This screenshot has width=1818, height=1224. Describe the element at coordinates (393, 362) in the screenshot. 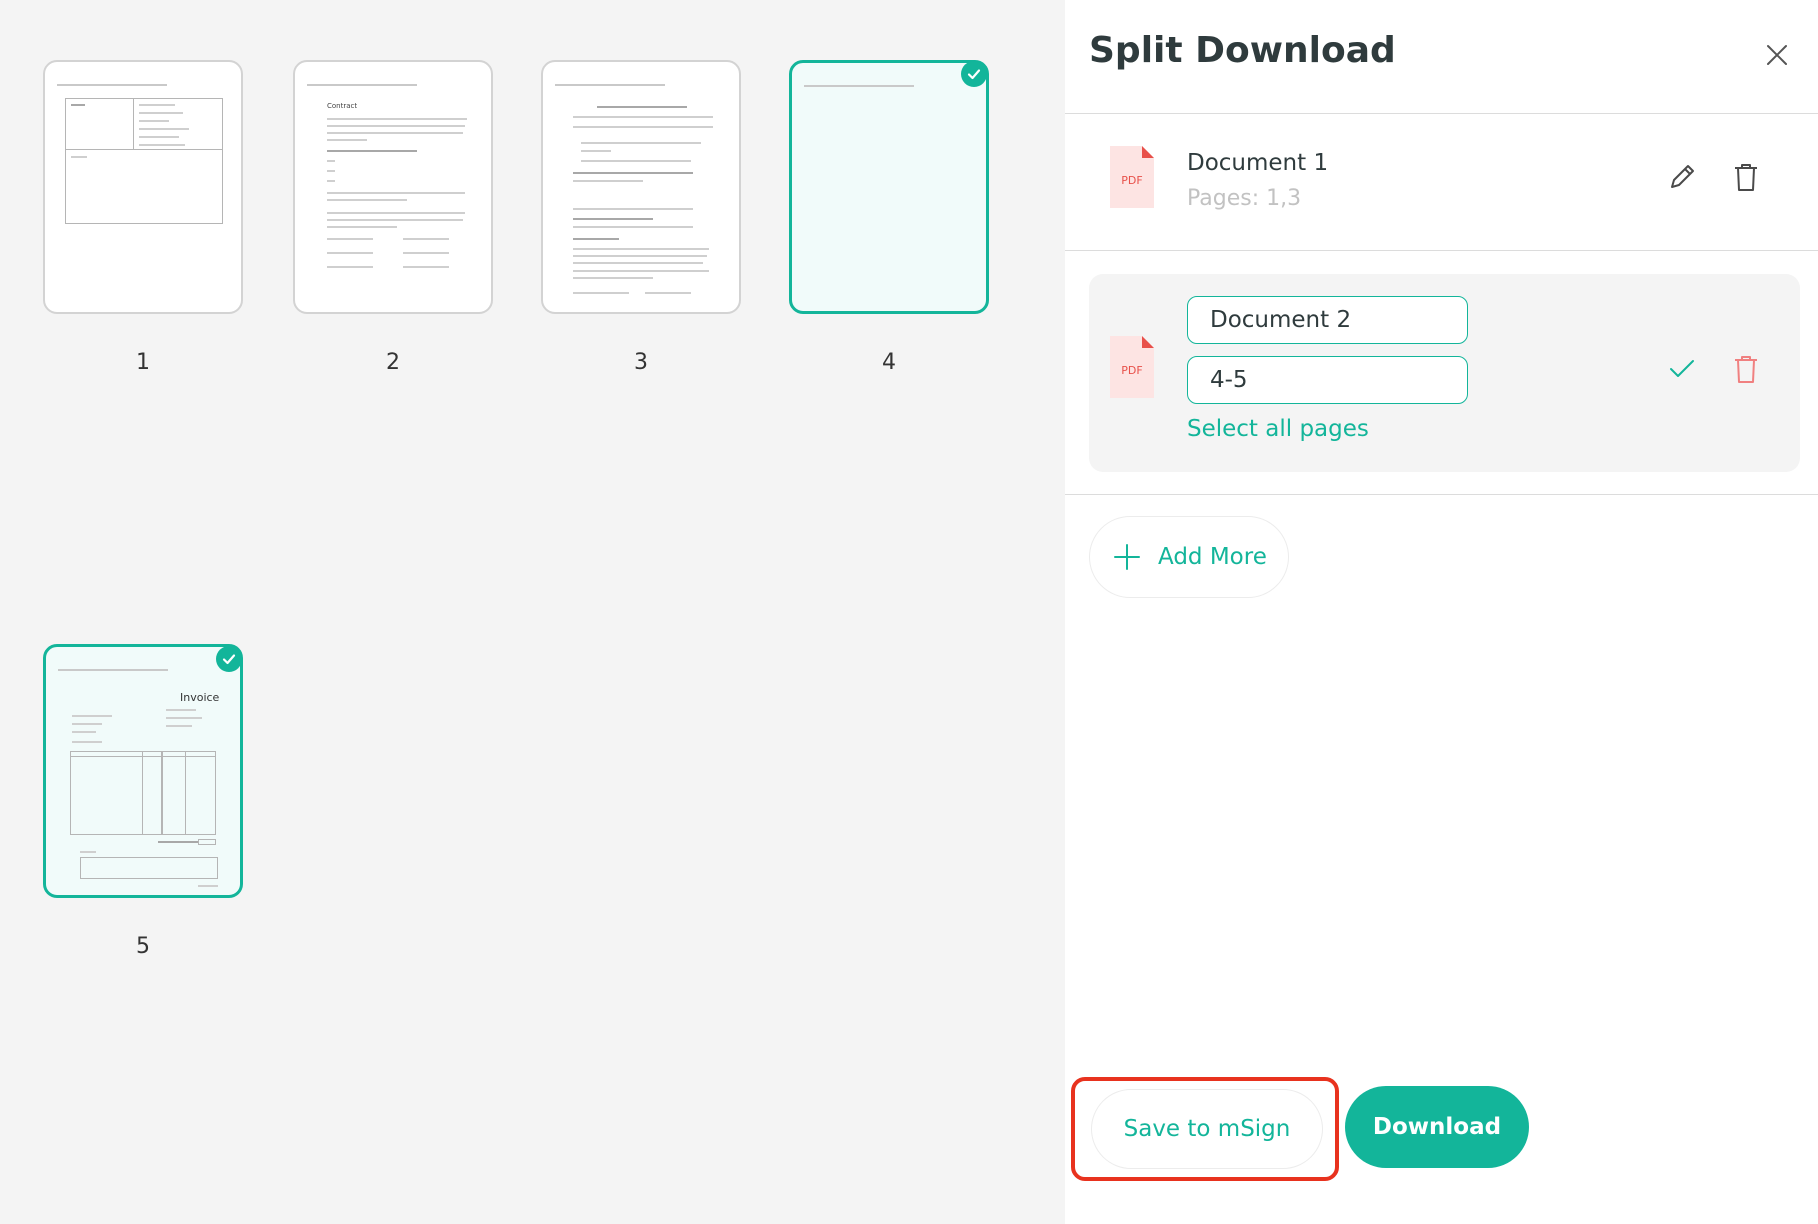

I see `page-number-2: 2` at that location.